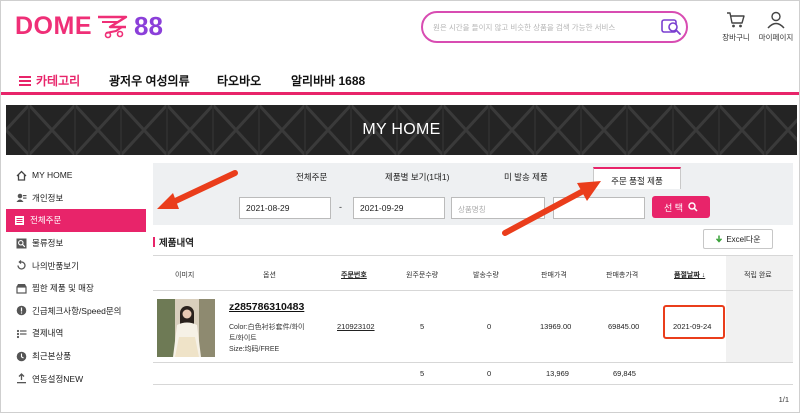  What do you see at coordinates (58, 81) in the screenshot?
I see `nav-category-label: 카테고리` at bounding box center [58, 81].